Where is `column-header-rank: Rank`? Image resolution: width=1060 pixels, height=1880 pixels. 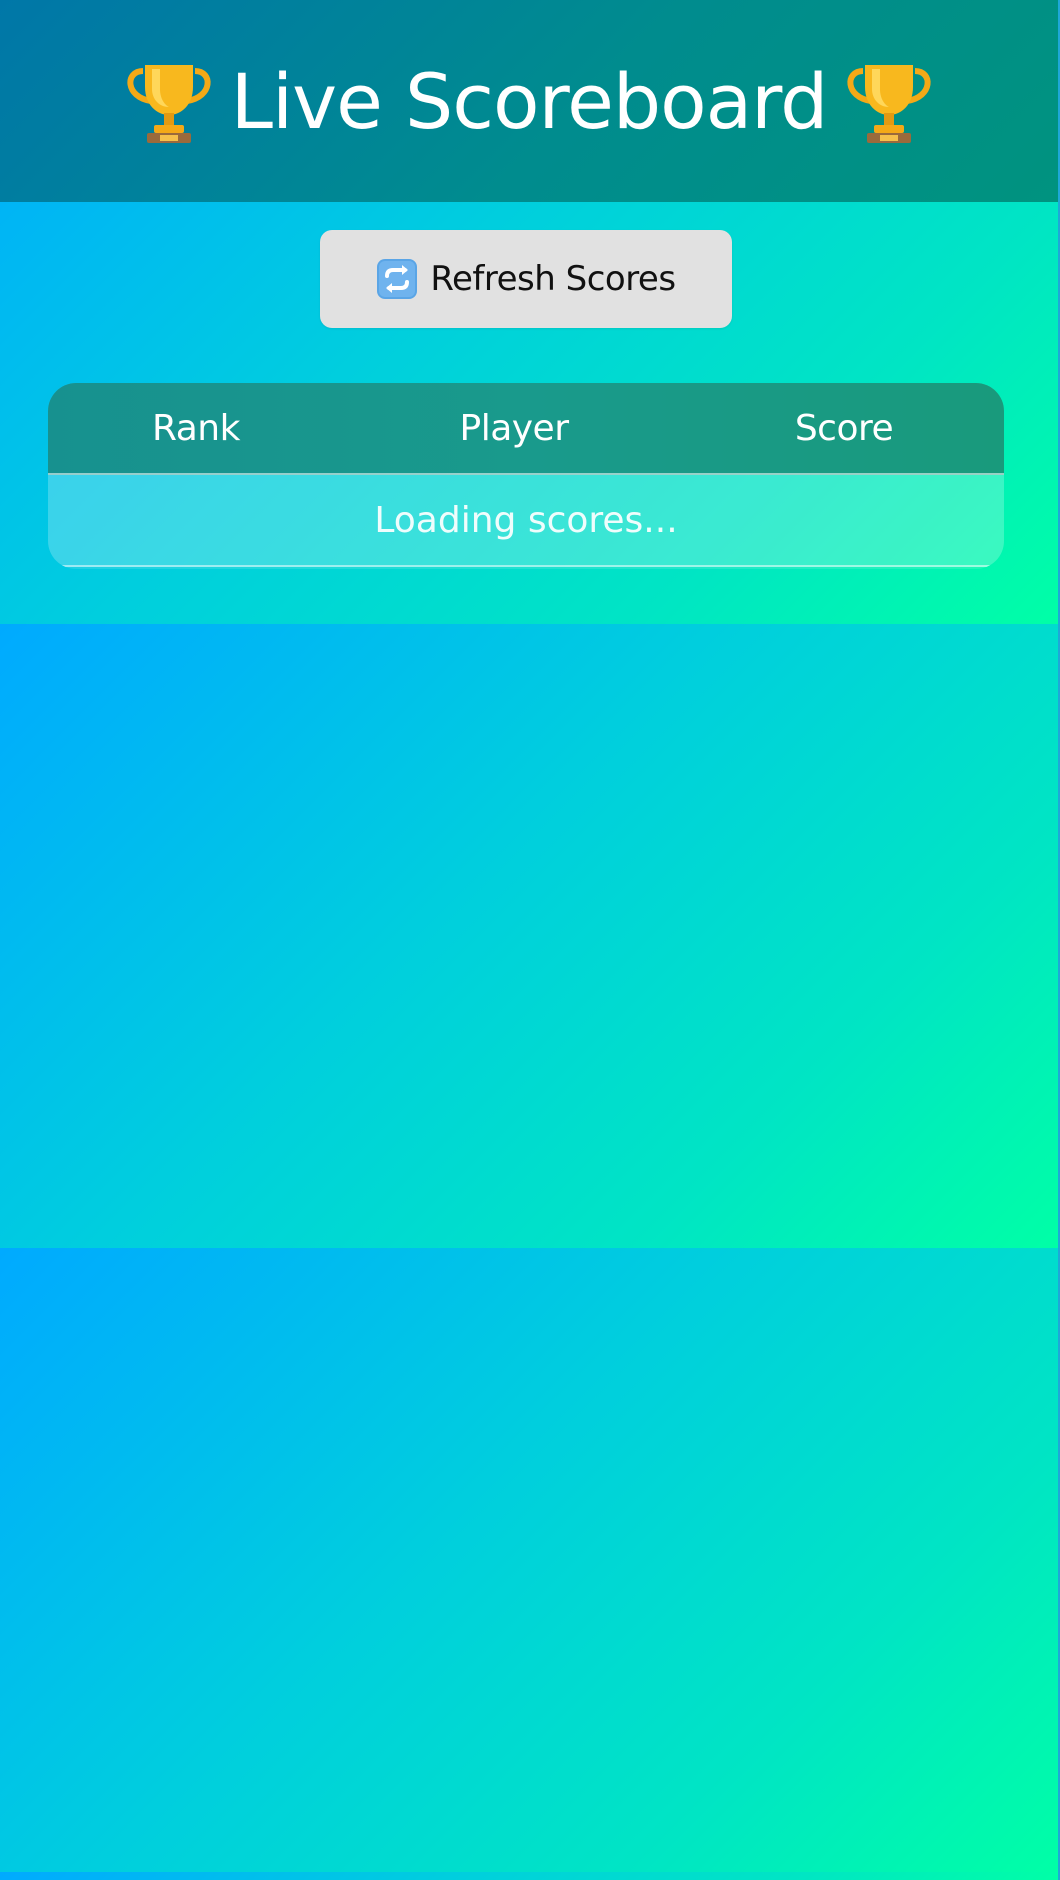 column-header-rank: Rank is located at coordinates (196, 428).